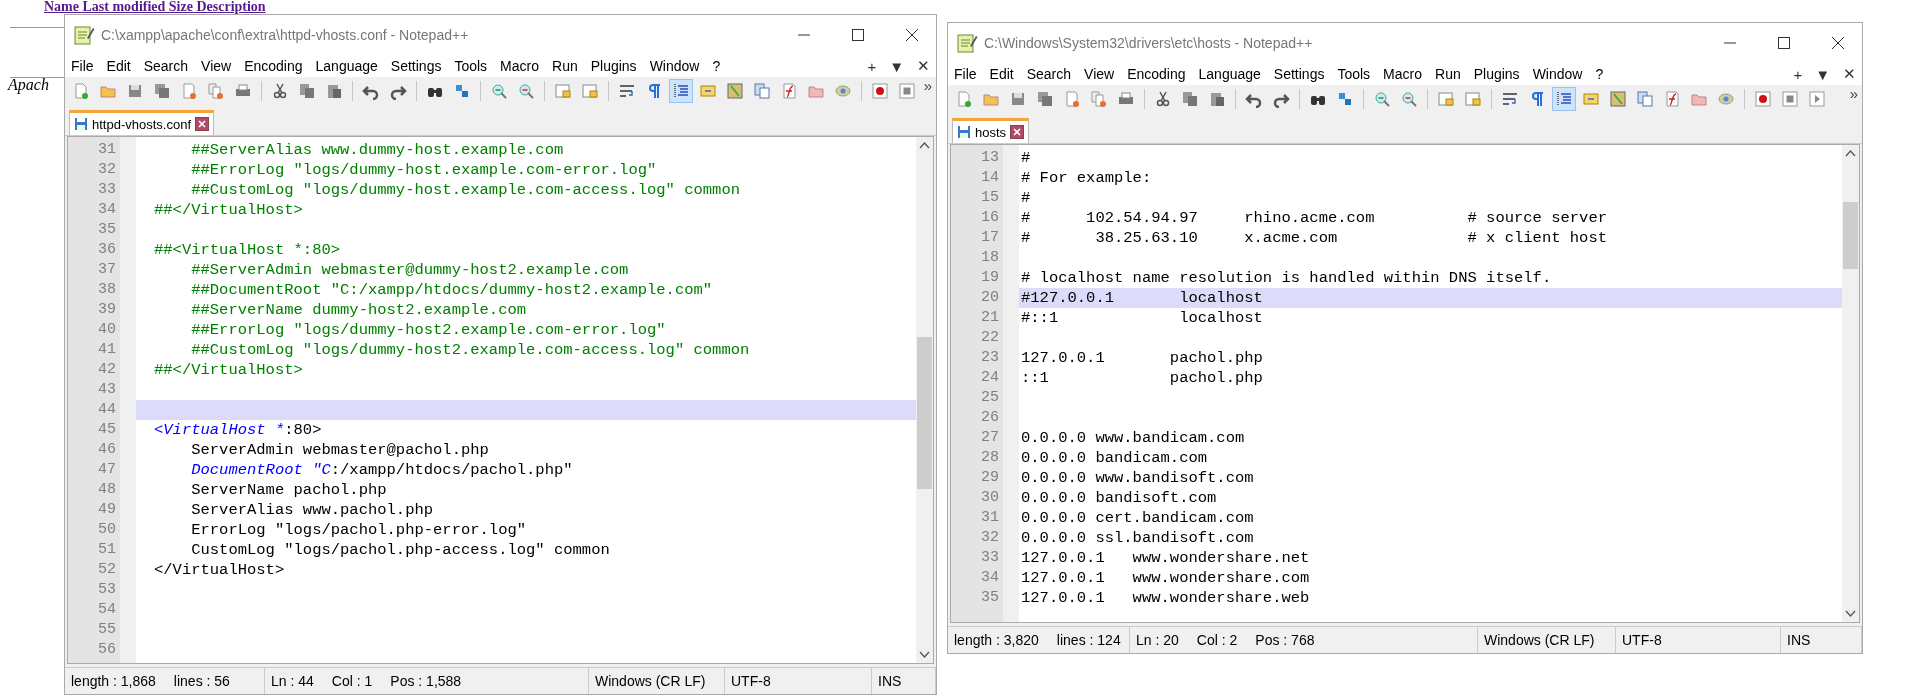  What do you see at coordinates (1026, 158) in the screenshot?
I see `code-line: #` at bounding box center [1026, 158].